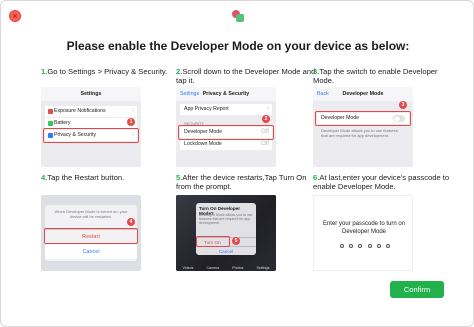  What do you see at coordinates (226, 265) in the screenshot?
I see `dock: Videos Camera Photos Settings` at bounding box center [226, 265].